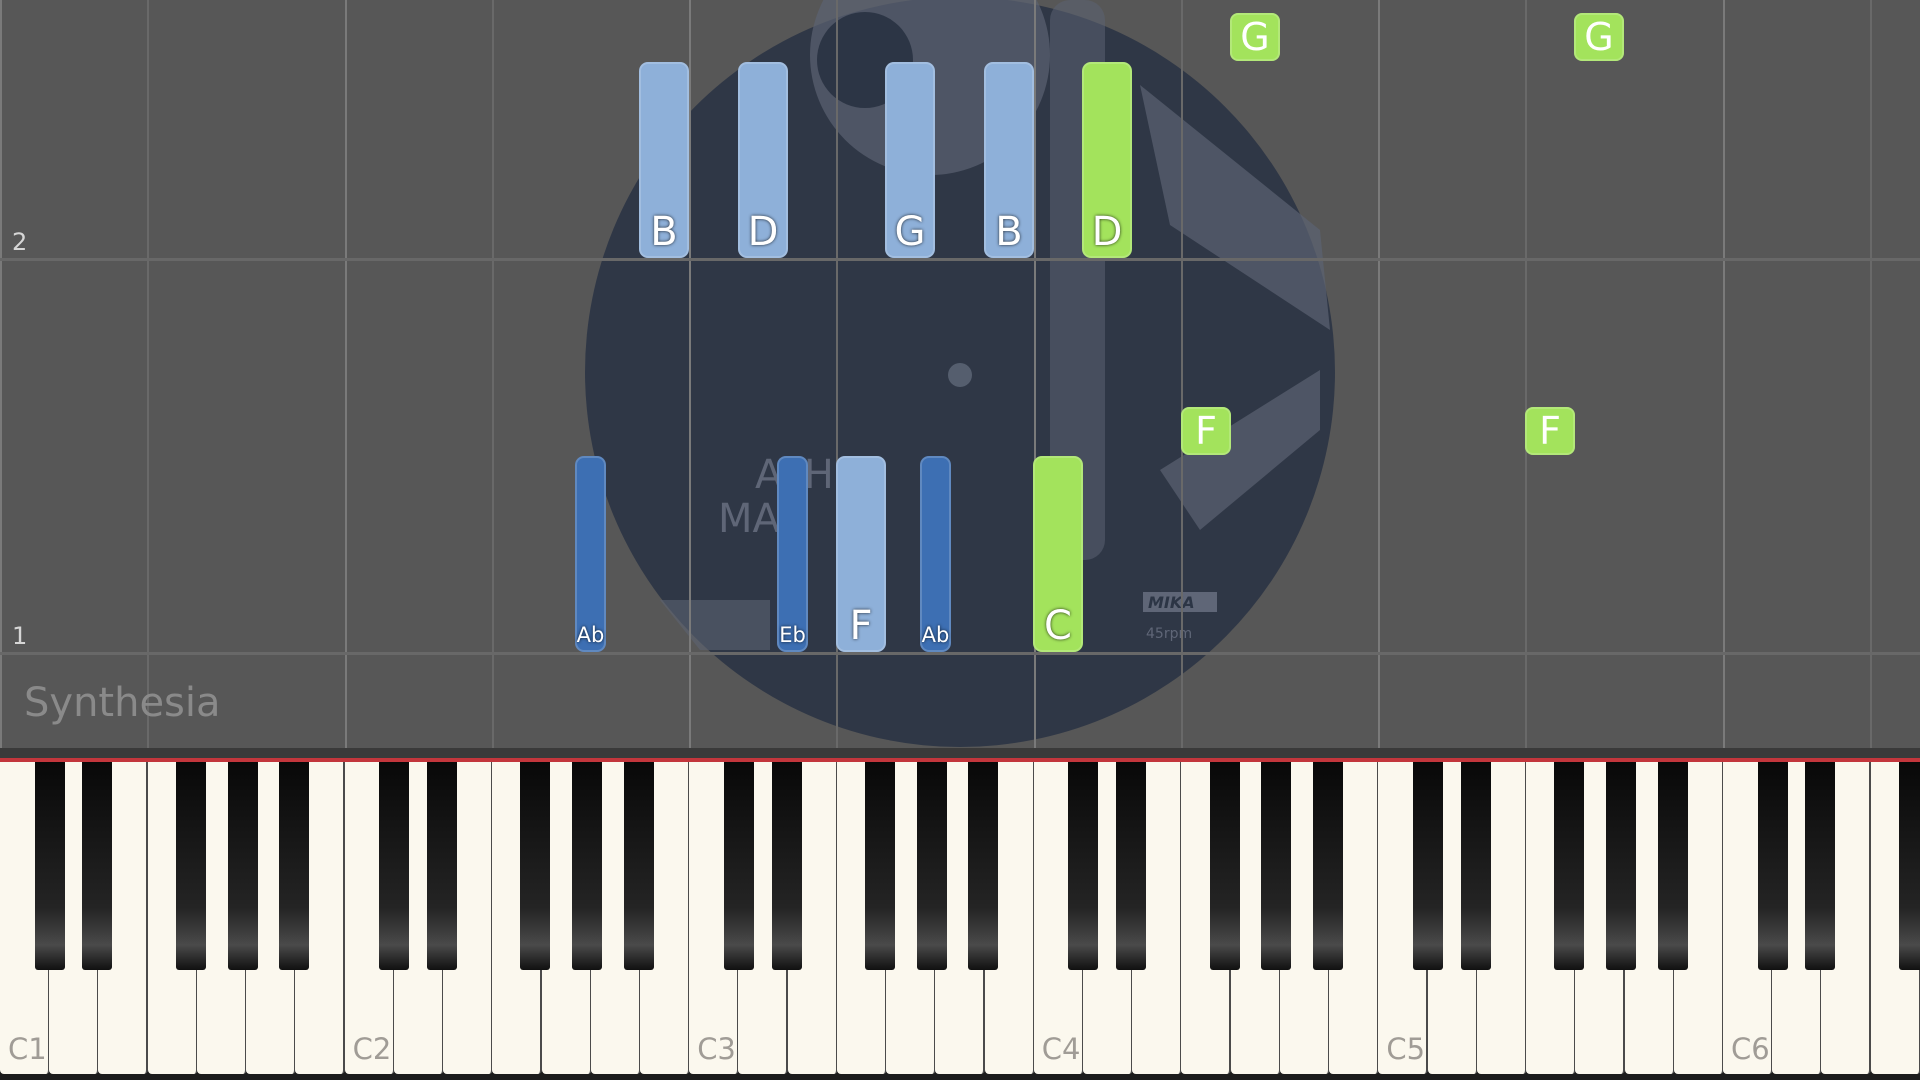 Image resolution: width=1920 pixels, height=1080 pixels. What do you see at coordinates (1058, 554) in the screenshot?
I see `falling-note: C` at bounding box center [1058, 554].